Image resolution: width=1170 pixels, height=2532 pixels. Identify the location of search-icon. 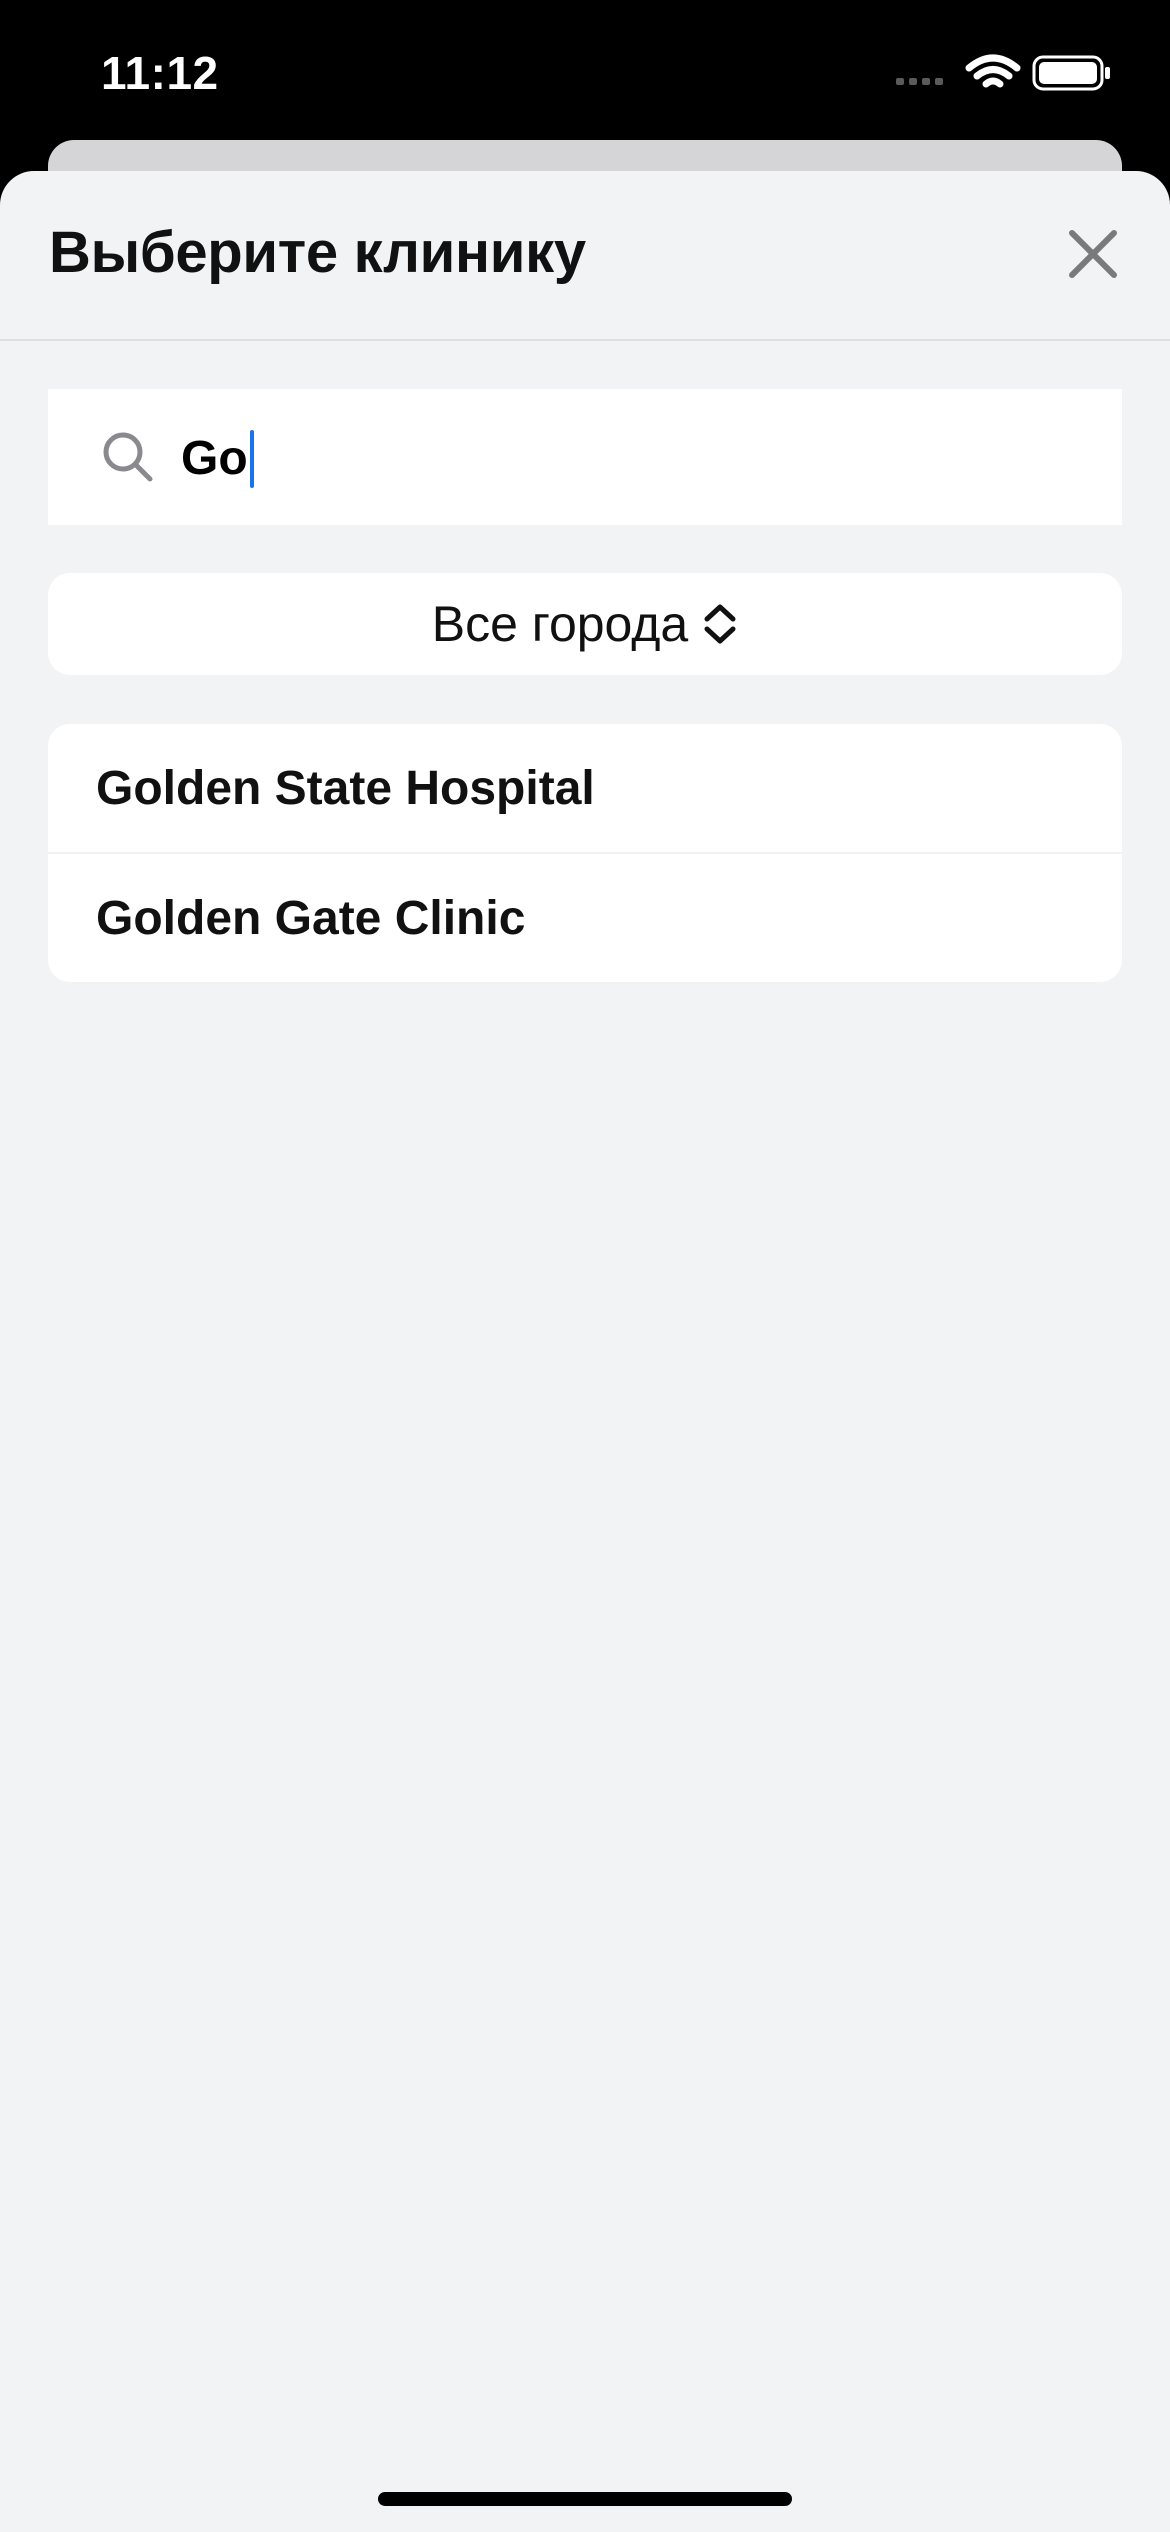
(128, 457).